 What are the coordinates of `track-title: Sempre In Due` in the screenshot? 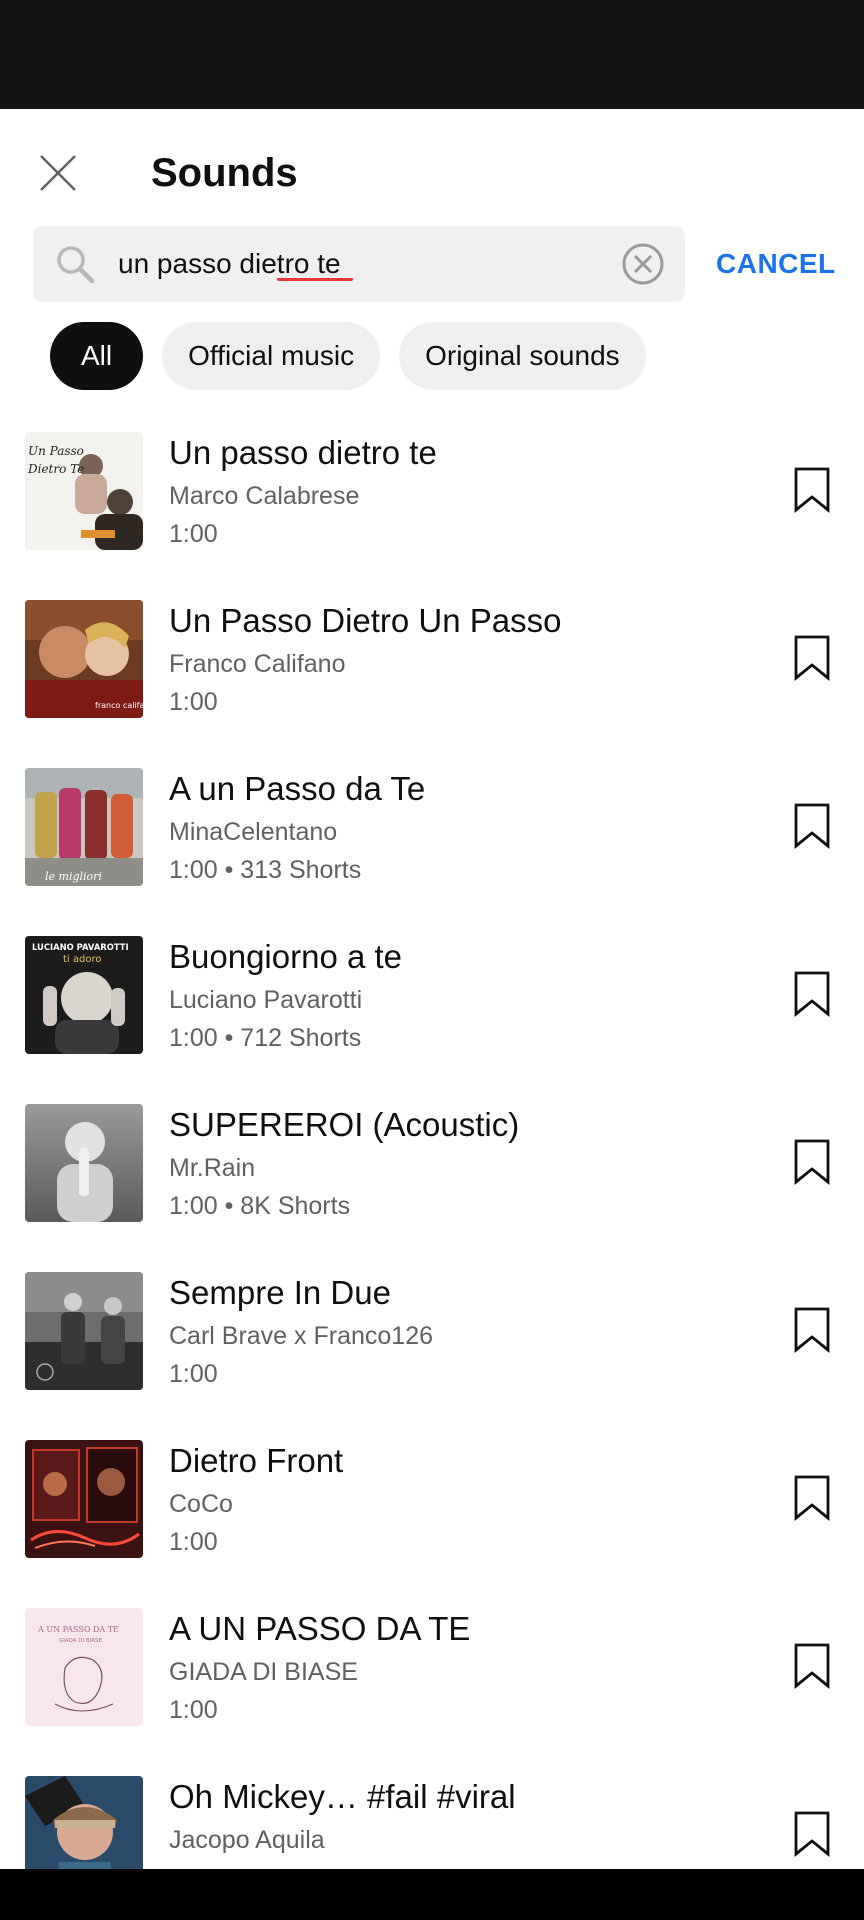 It's located at (280, 1292).